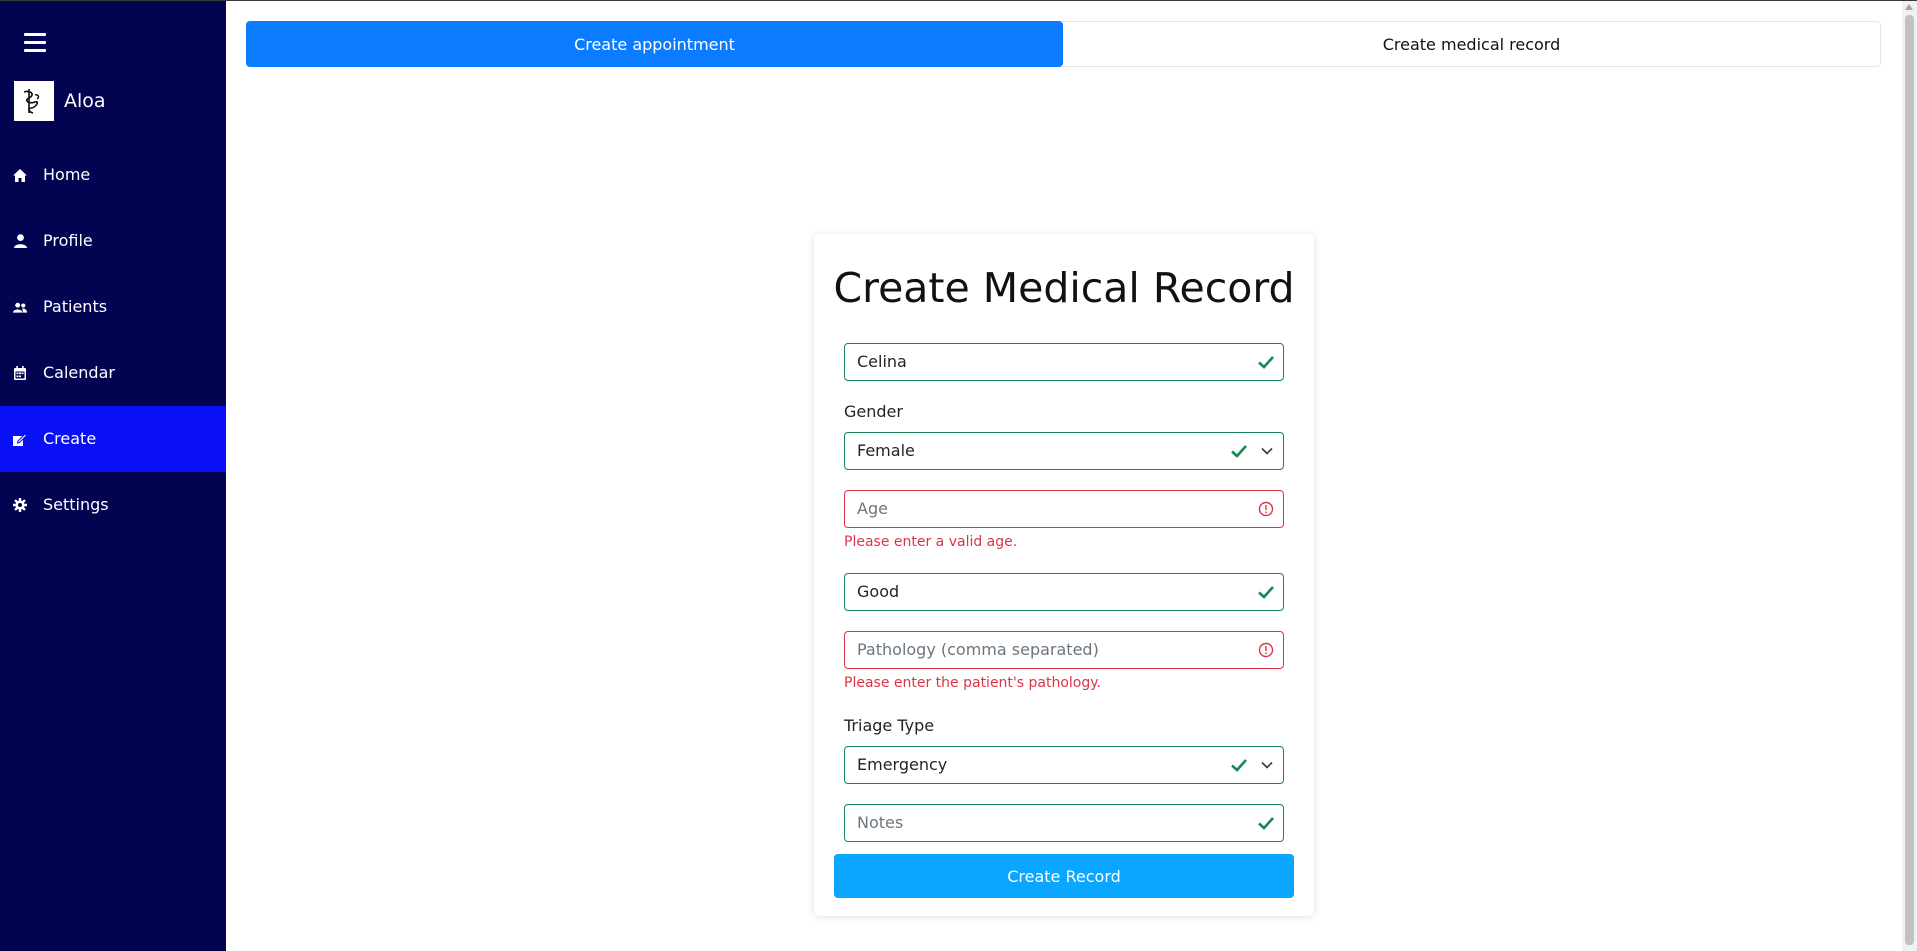 This screenshot has height=951, width=1917. I want to click on notes-placeholder: Notes, so click(880, 822).